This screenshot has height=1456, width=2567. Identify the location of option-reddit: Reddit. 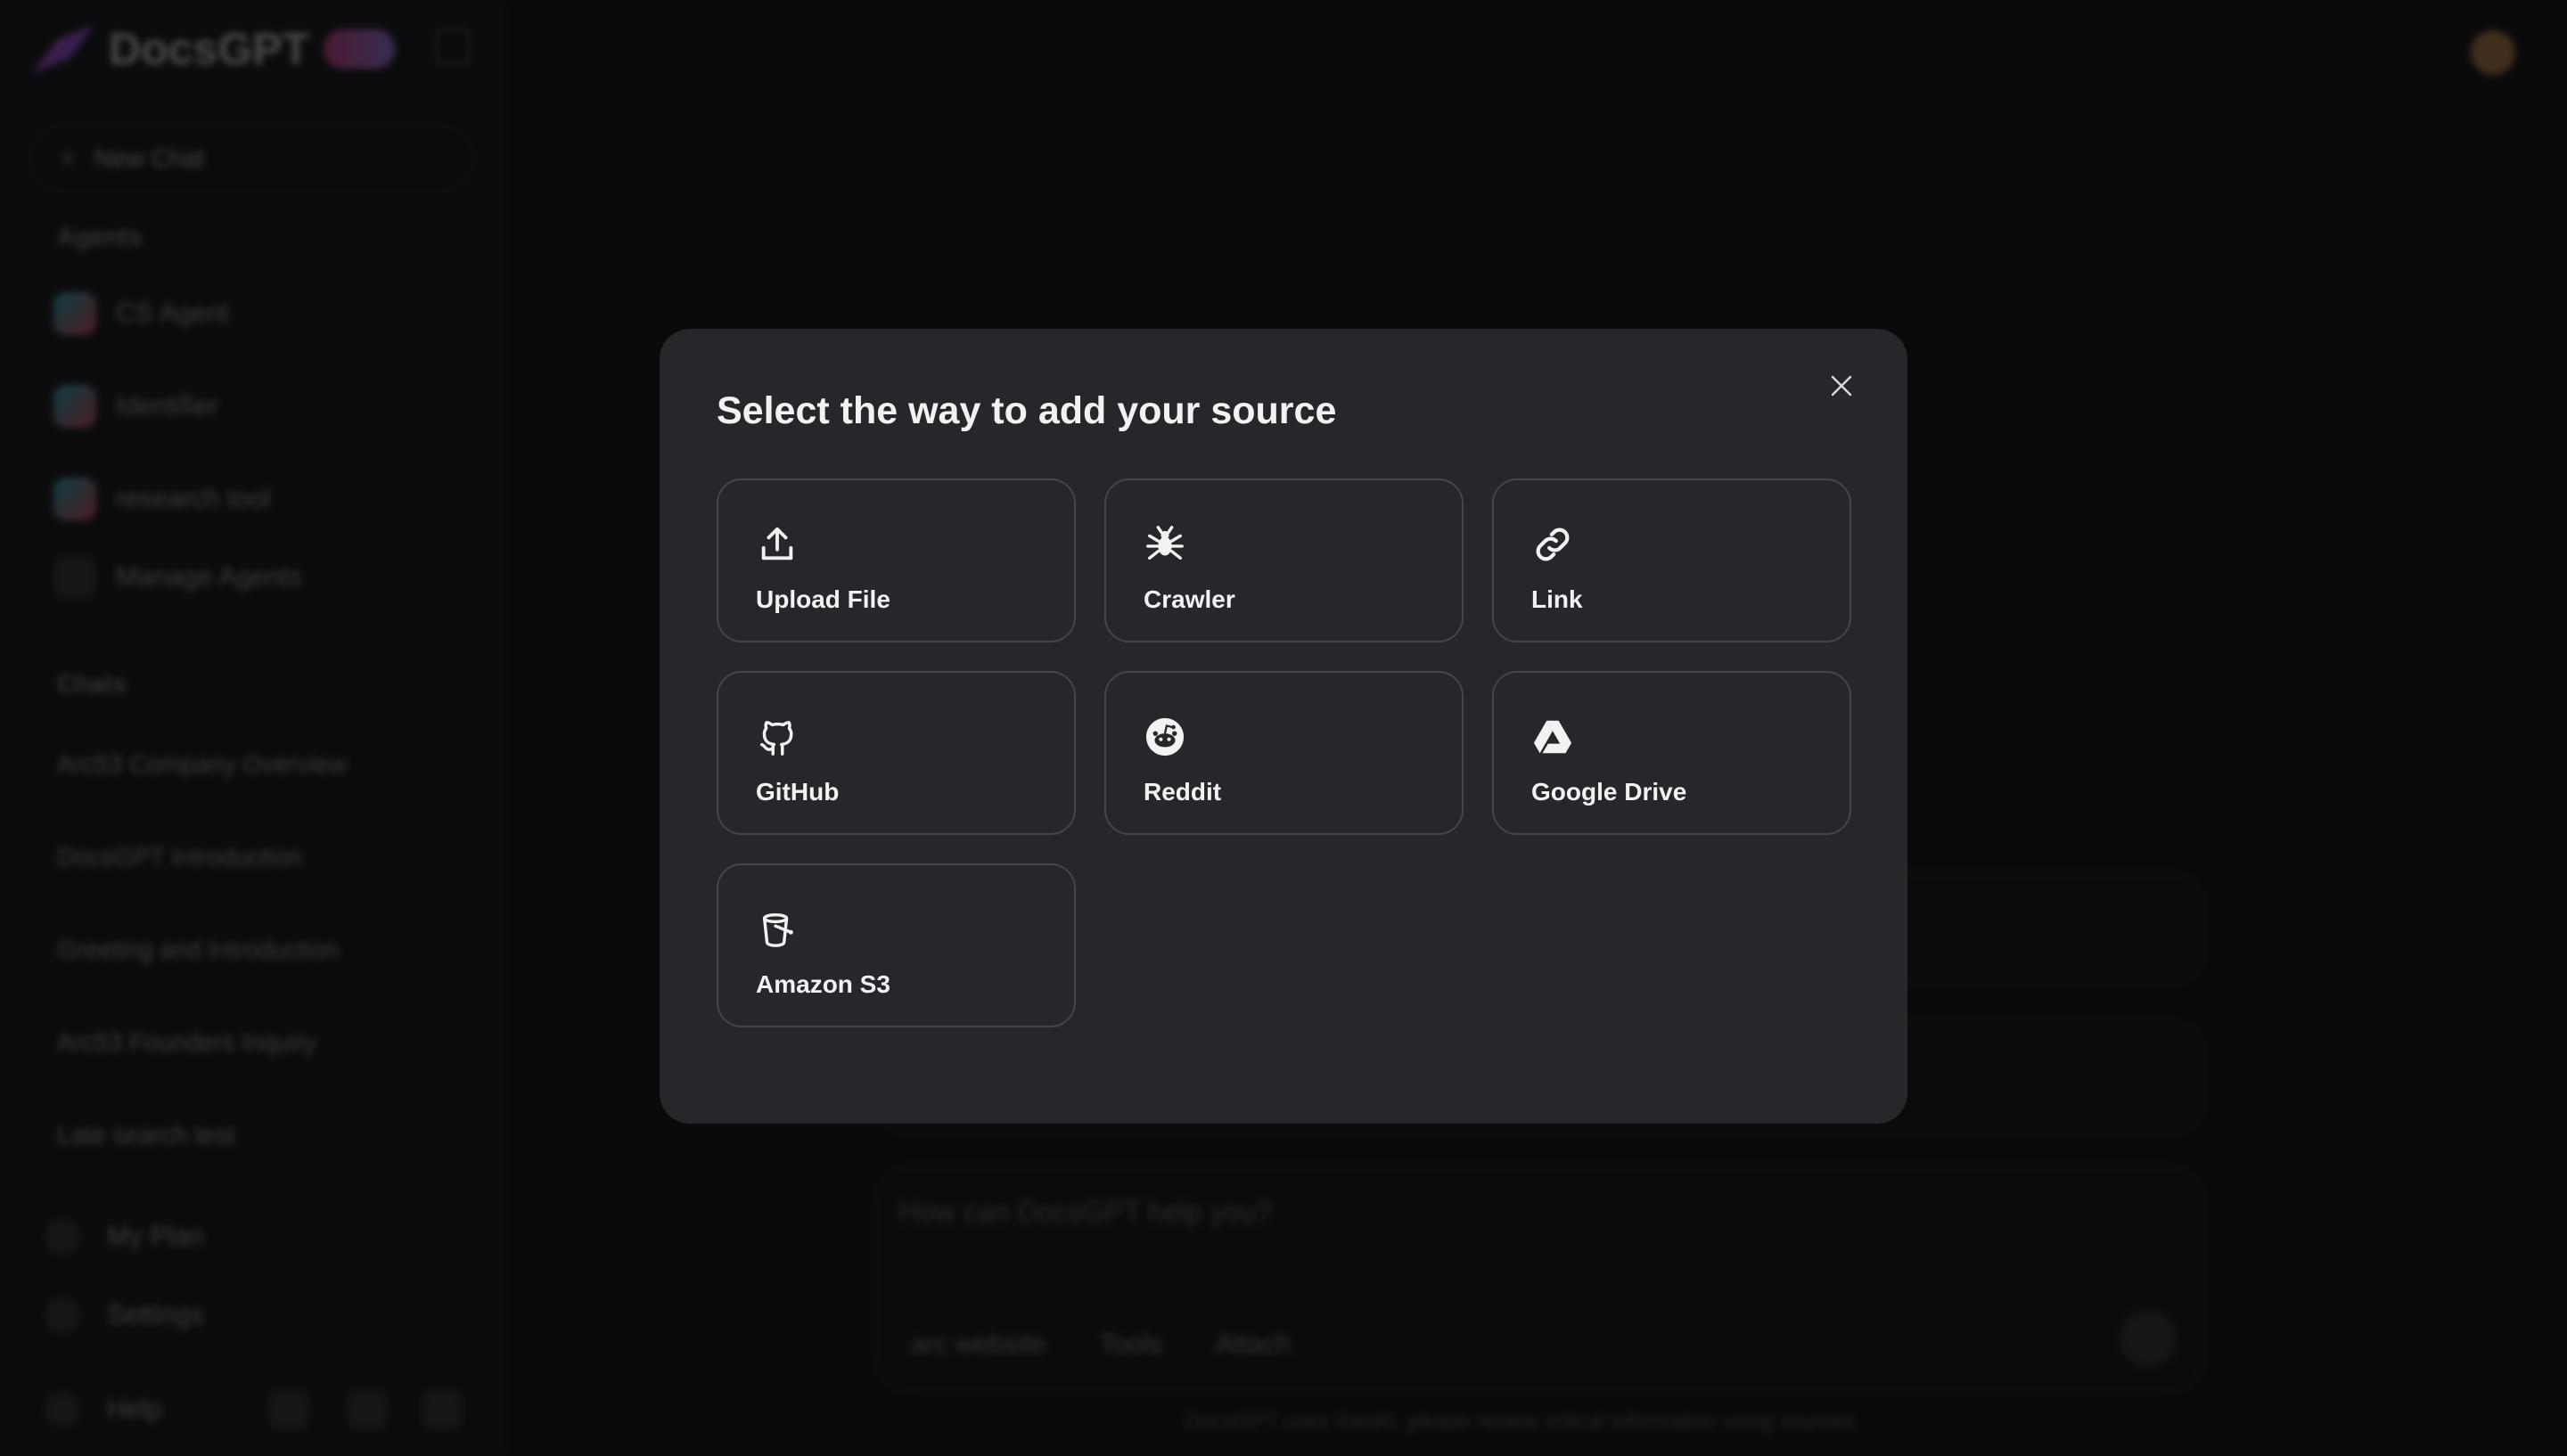
(1284, 753).